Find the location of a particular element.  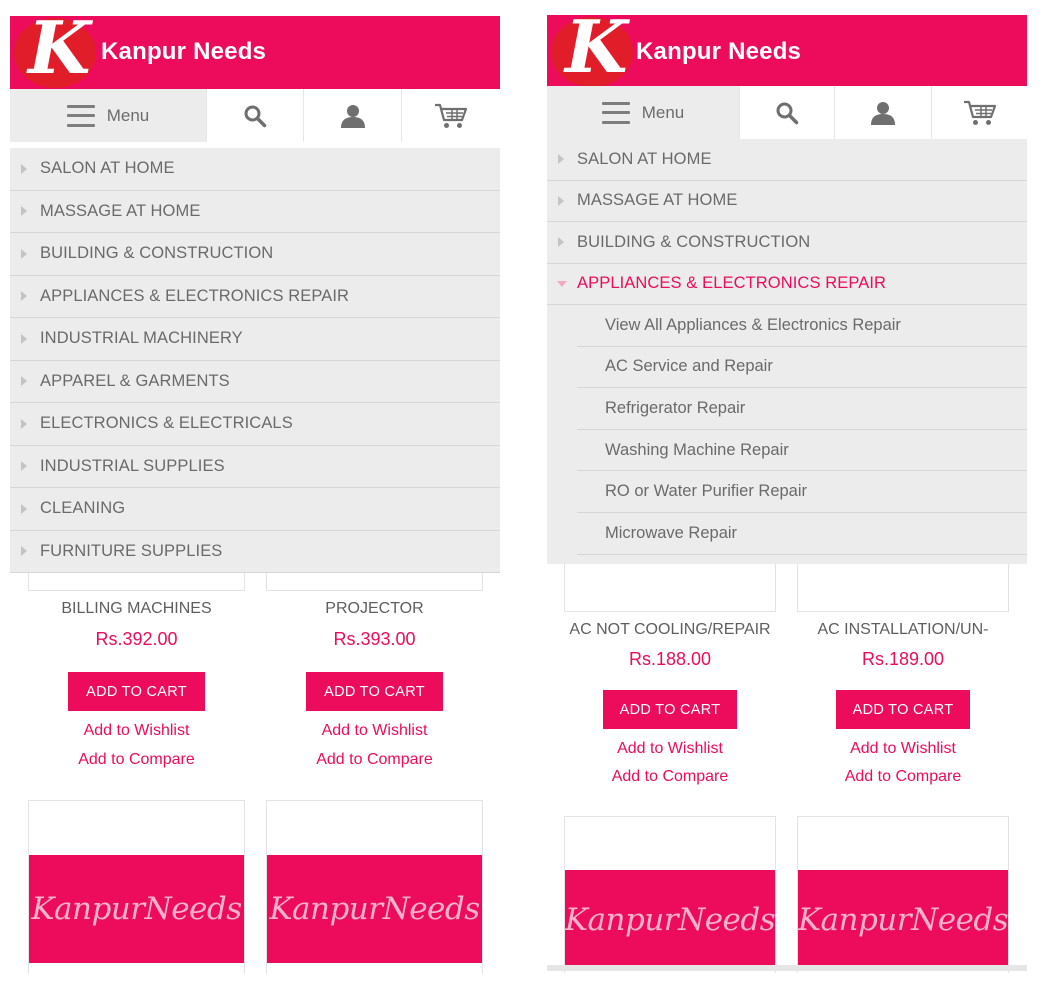

caret-down-icon is located at coordinates (562, 283).